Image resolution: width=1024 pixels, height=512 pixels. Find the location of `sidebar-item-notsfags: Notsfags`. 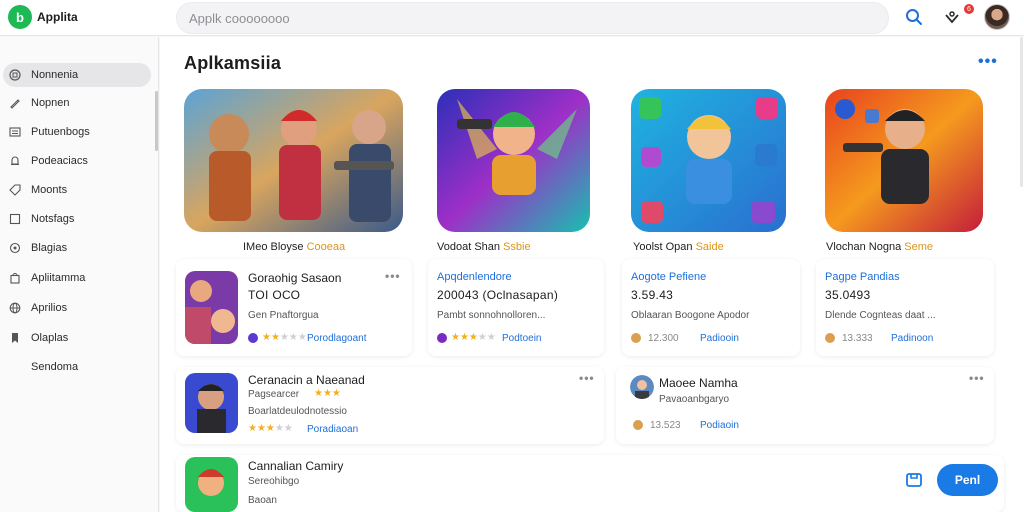

sidebar-item-notsfags: Notsfags is located at coordinates (77, 219).